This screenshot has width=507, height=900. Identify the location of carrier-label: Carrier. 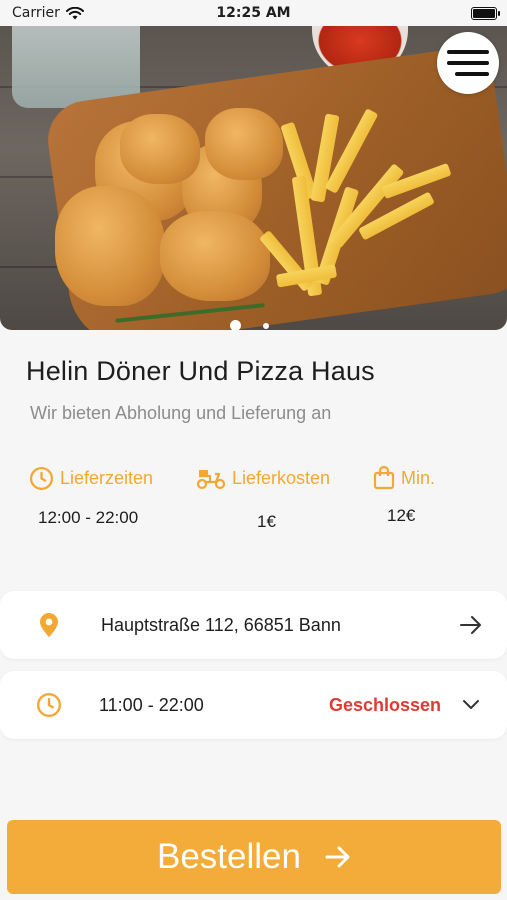
(36, 13).